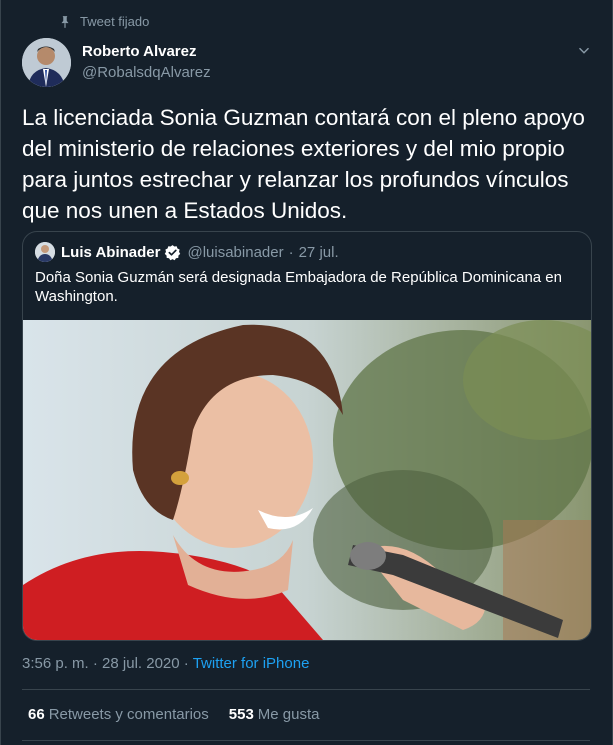  Describe the element at coordinates (241, 714) in the screenshot. I see `likes-count: 553` at that location.